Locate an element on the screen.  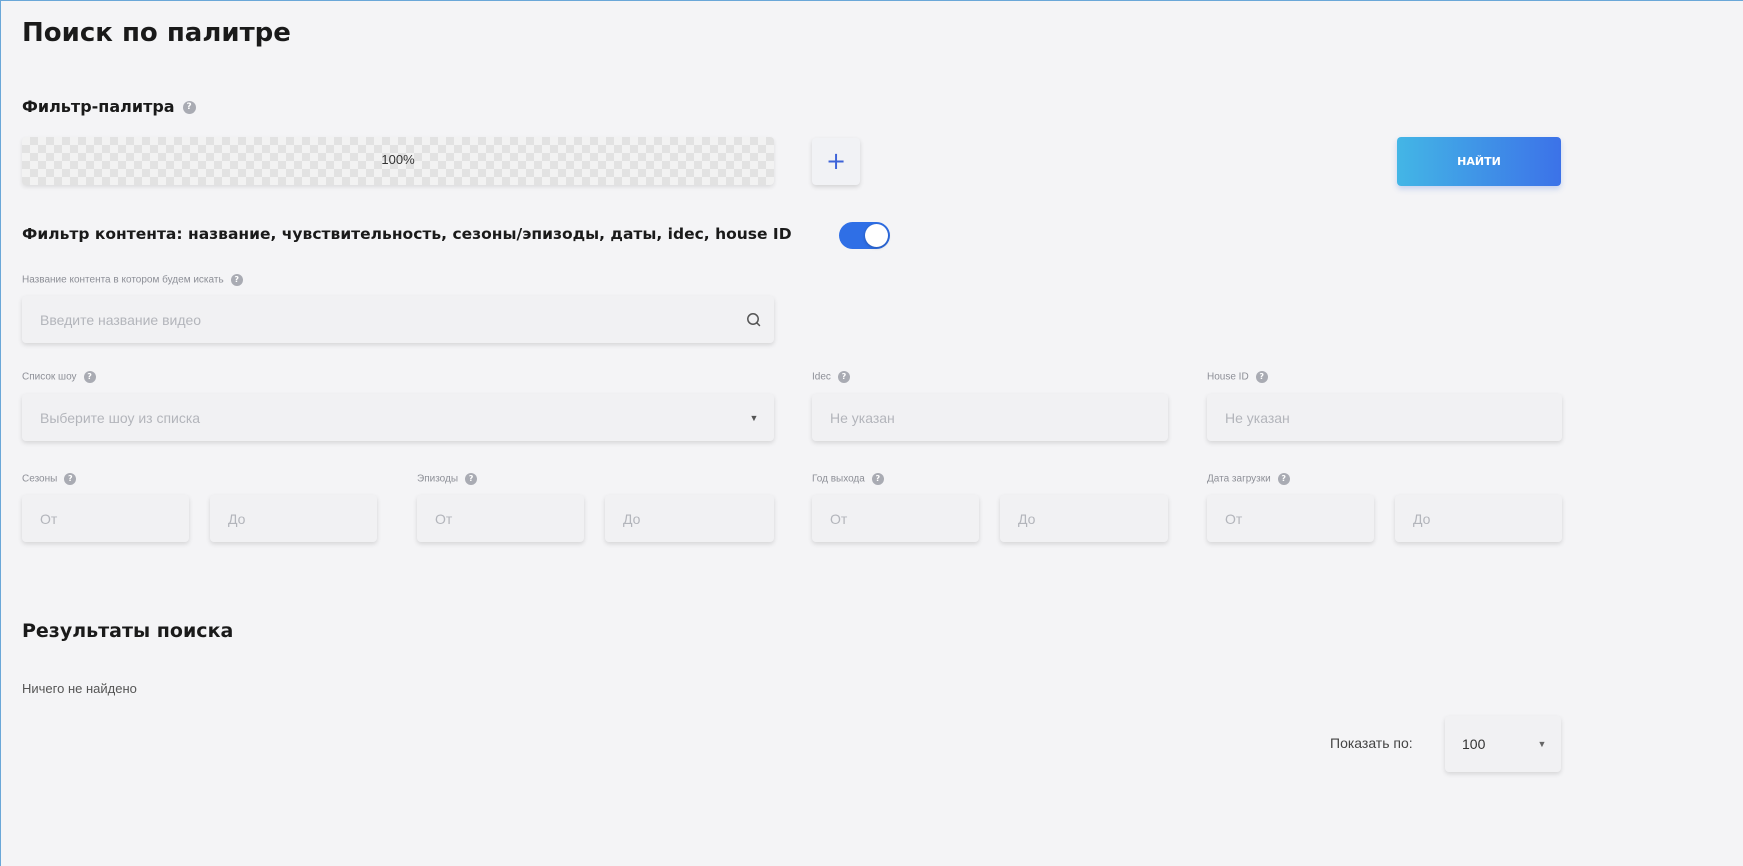
page-size-label: Показать по: is located at coordinates (1371, 743).